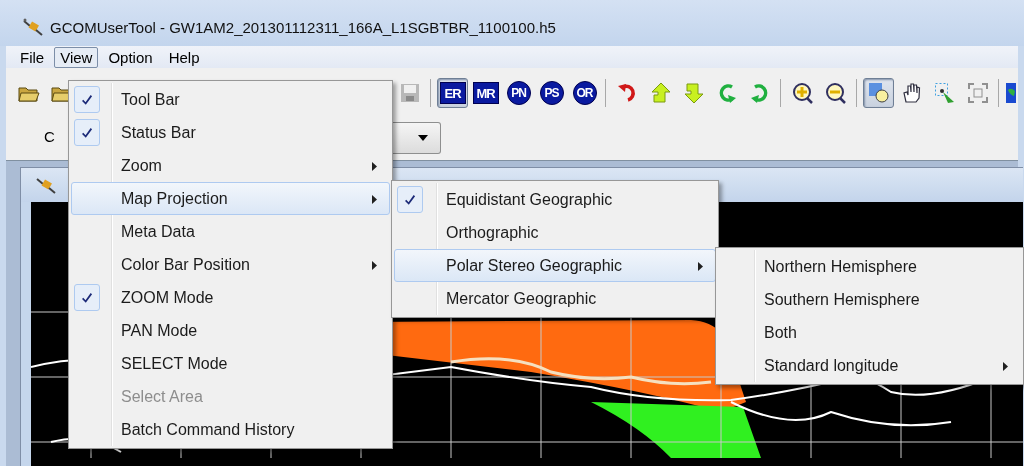 Image resolution: width=1024 pixels, height=466 pixels. What do you see at coordinates (529, 199) in the screenshot?
I see `menu-item-label: Equidistant Geographic` at bounding box center [529, 199].